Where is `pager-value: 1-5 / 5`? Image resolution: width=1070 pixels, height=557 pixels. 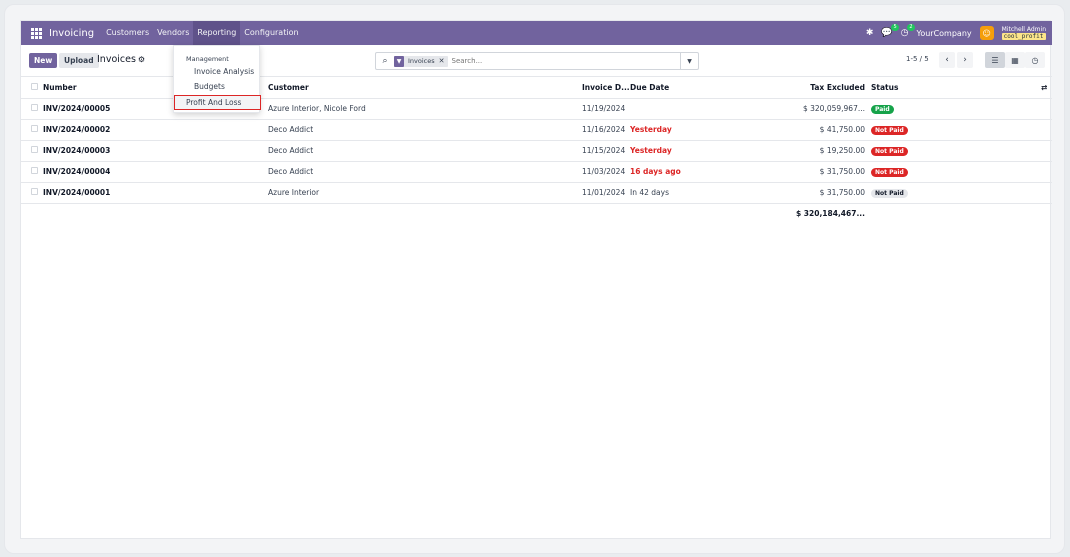
pager-value: 1-5 / 5 is located at coordinates (917, 59).